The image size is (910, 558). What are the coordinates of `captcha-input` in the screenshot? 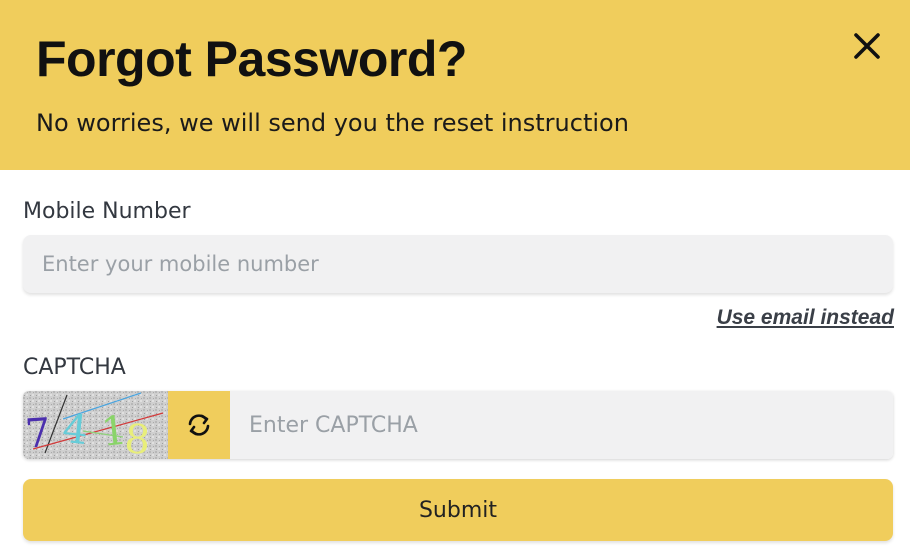 It's located at (561, 425).